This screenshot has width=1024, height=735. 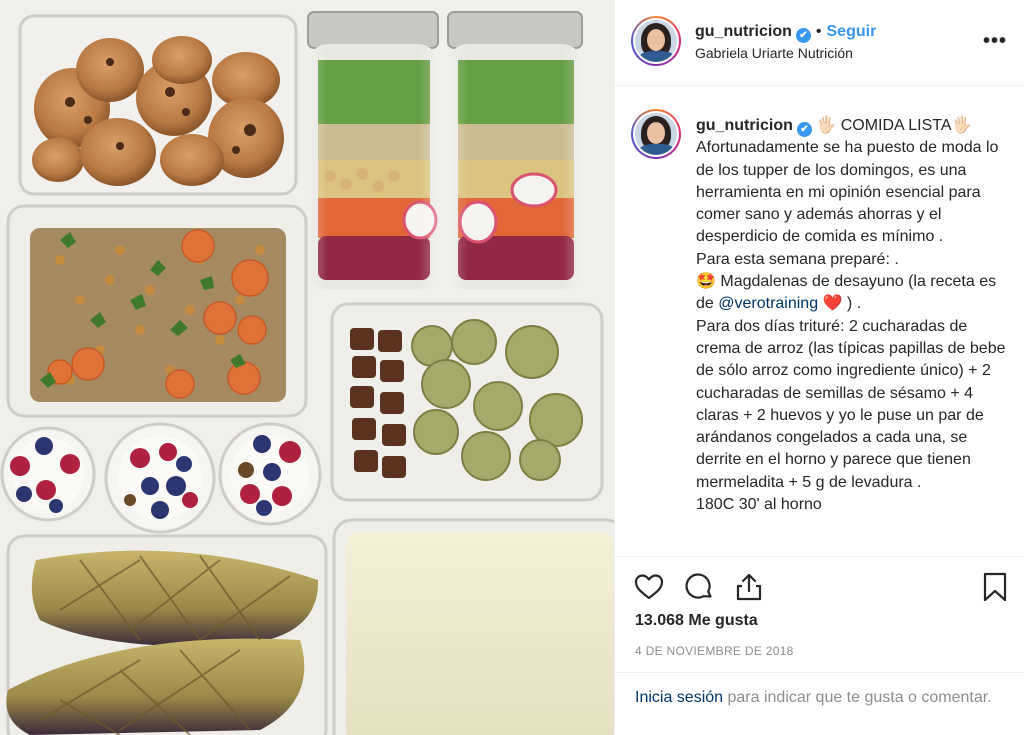 What do you see at coordinates (774, 53) in the screenshot?
I see `display-name: Gabriela Uriarte Nutrición` at bounding box center [774, 53].